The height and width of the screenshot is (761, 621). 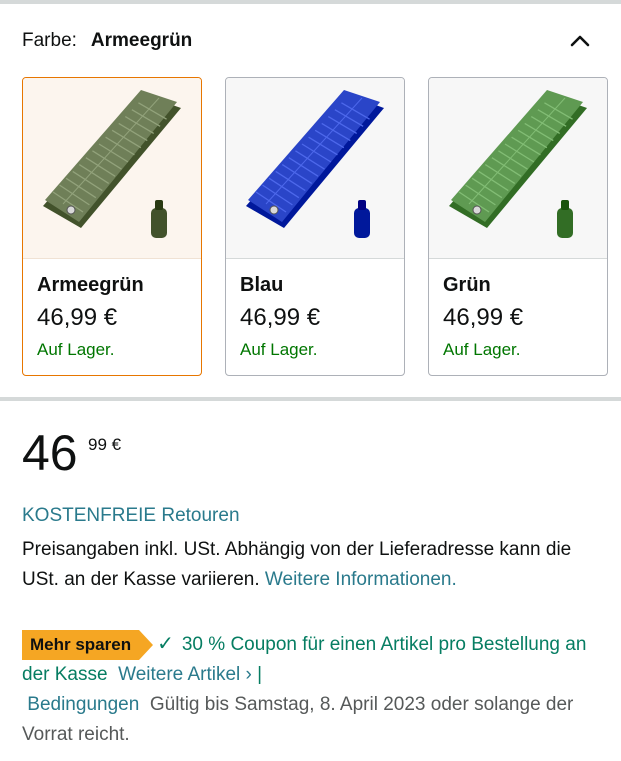 I want to click on terms-link: Bedingungen, so click(x=83, y=704).